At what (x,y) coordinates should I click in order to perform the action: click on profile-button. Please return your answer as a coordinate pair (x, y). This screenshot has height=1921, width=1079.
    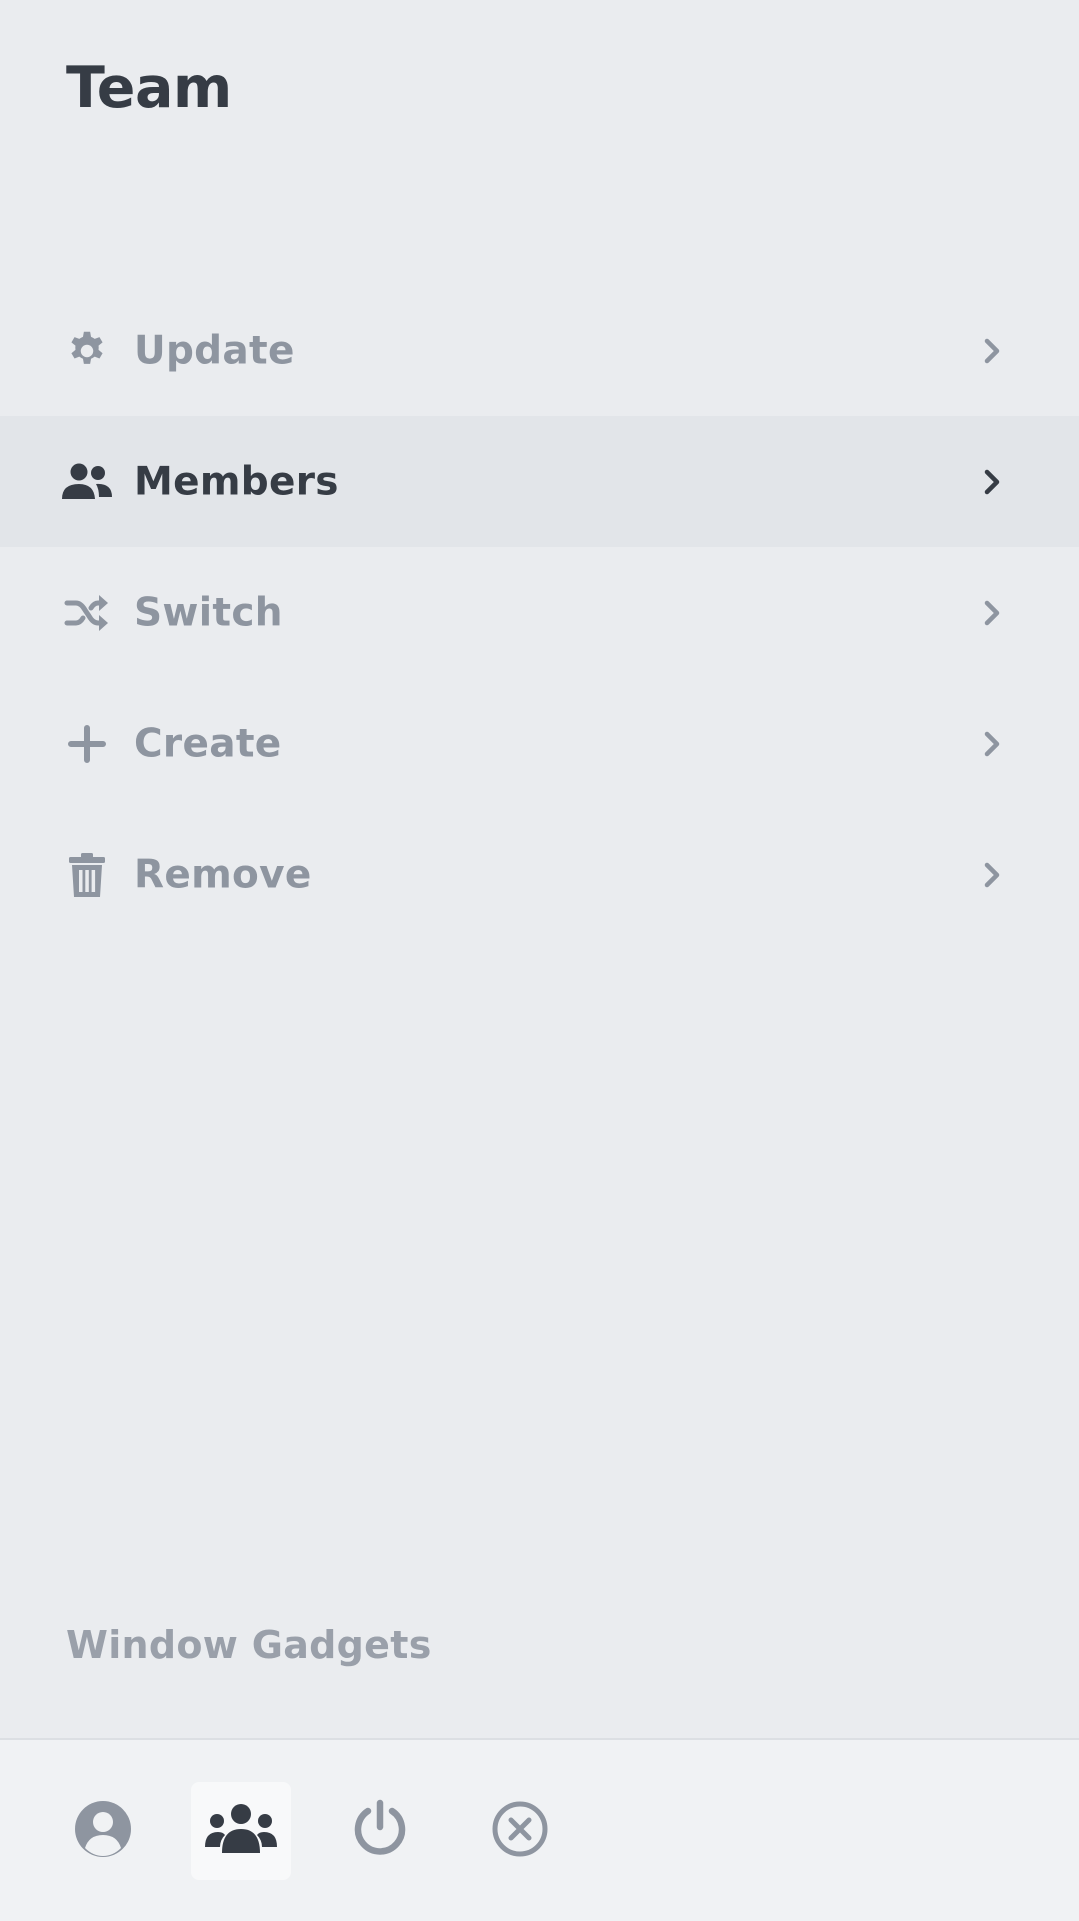
    Looking at the image, I should click on (103, 1831).